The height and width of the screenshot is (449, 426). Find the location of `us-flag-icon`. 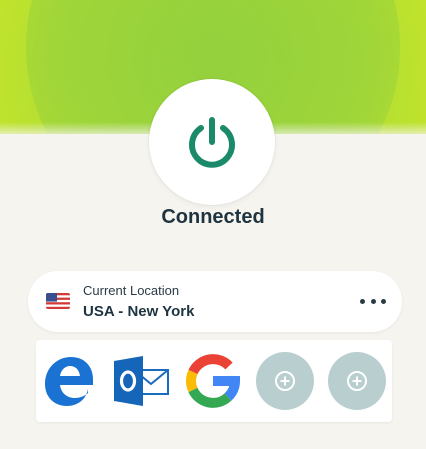

us-flag-icon is located at coordinates (58, 301).